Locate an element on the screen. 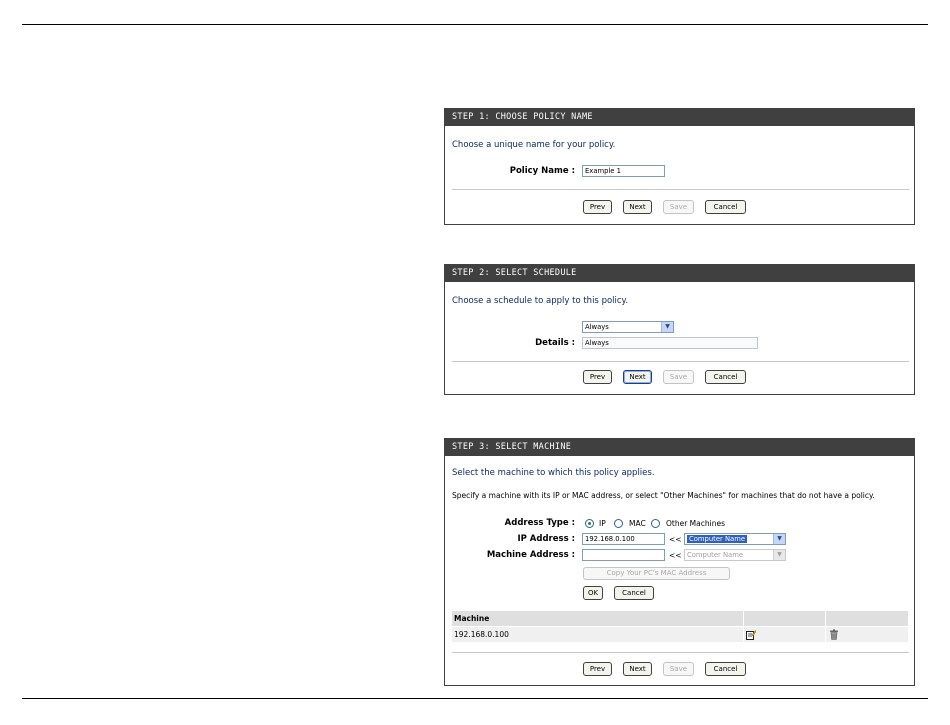 The height and width of the screenshot is (725, 950). ip-computer-name-value: Computer Name is located at coordinates (717, 539).